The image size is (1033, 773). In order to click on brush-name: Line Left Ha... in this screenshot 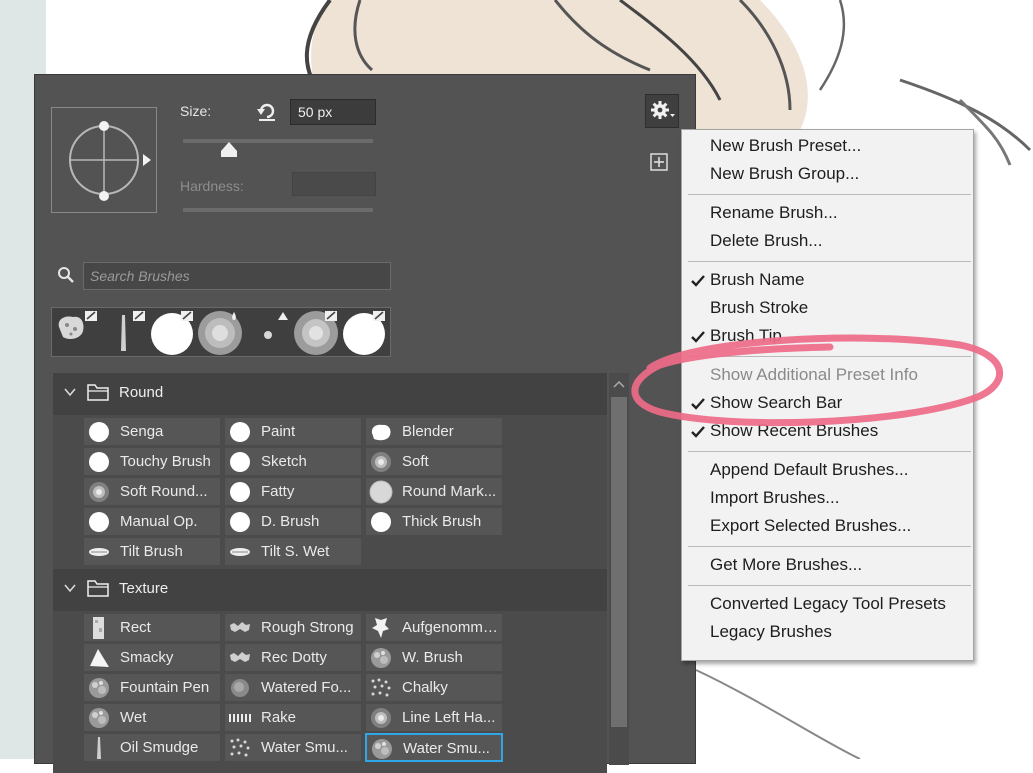, I will do `click(449, 717)`.